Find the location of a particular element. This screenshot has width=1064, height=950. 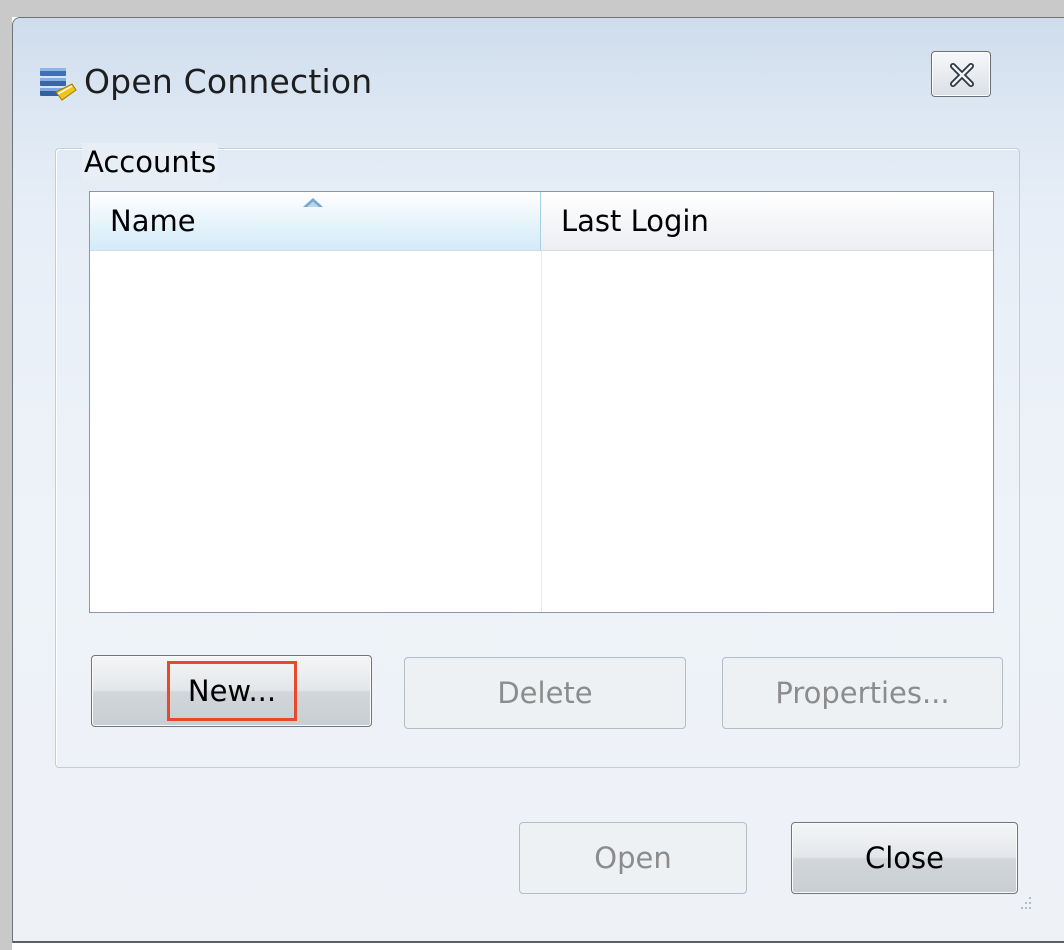

column-header-last-login-label: Last Login is located at coordinates (635, 221).